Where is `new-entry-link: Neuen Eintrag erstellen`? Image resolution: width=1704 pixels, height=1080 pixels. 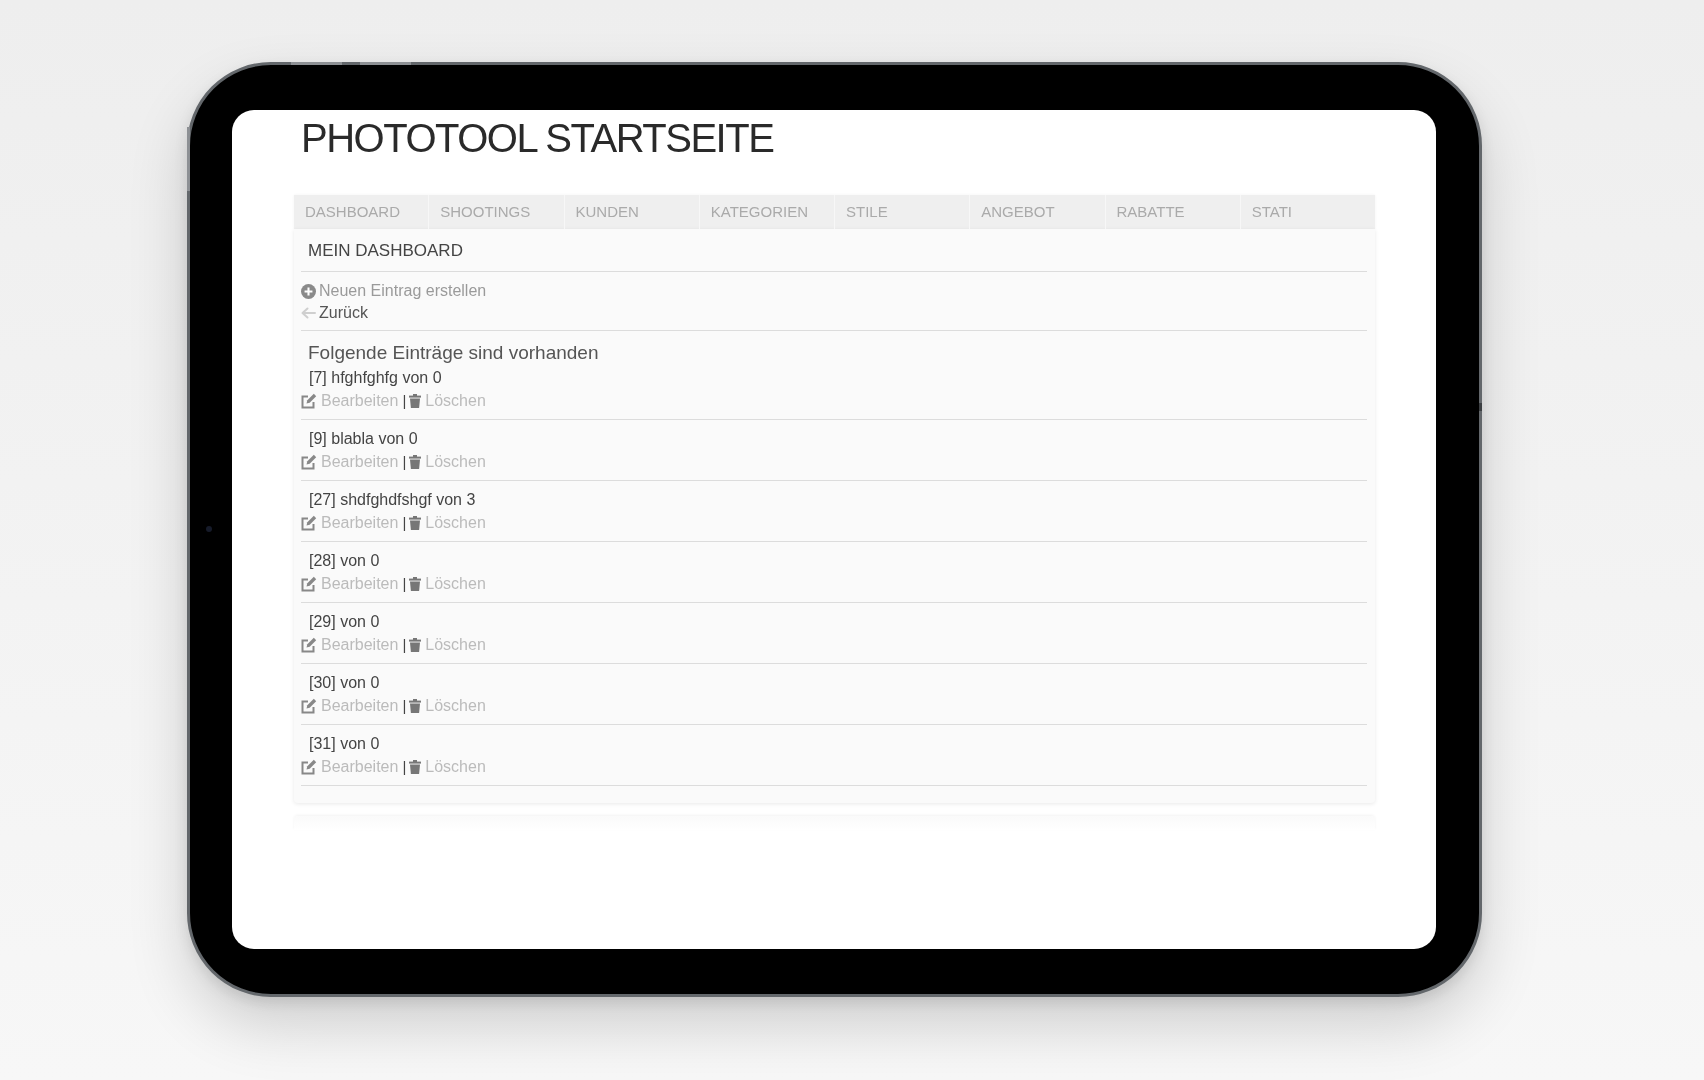 new-entry-link: Neuen Eintrag erstellen is located at coordinates (394, 291).